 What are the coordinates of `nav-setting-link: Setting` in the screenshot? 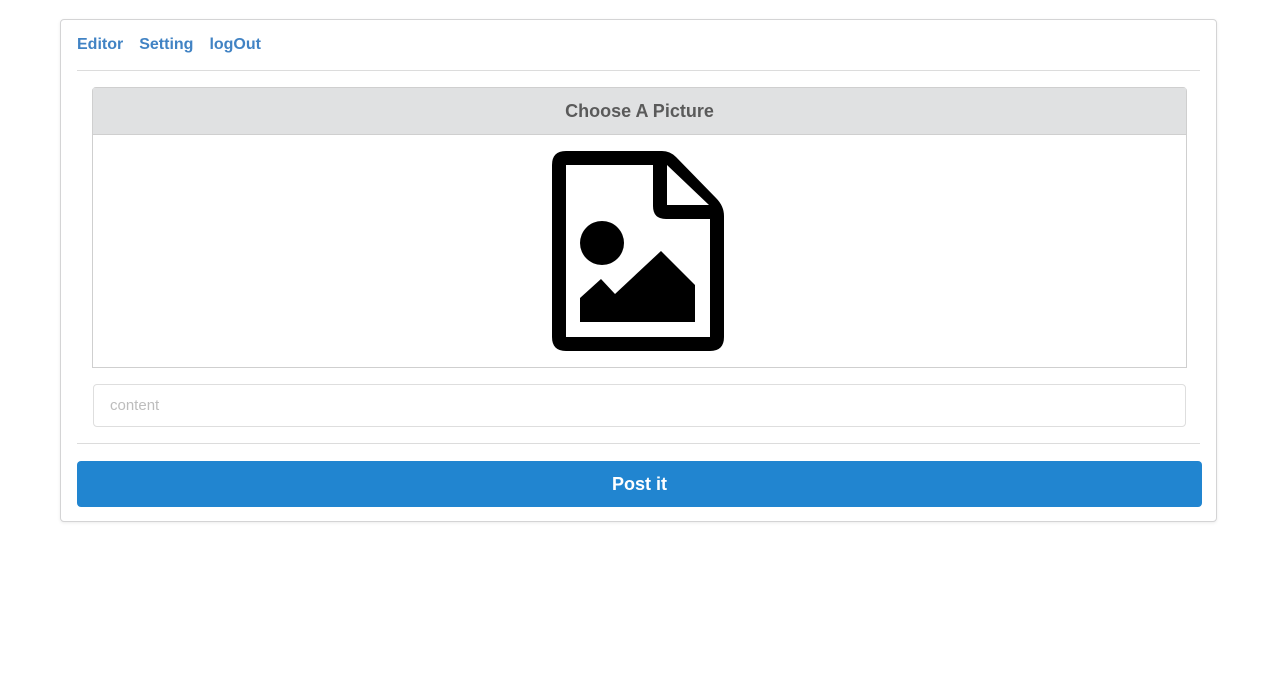 It's located at (166, 45).